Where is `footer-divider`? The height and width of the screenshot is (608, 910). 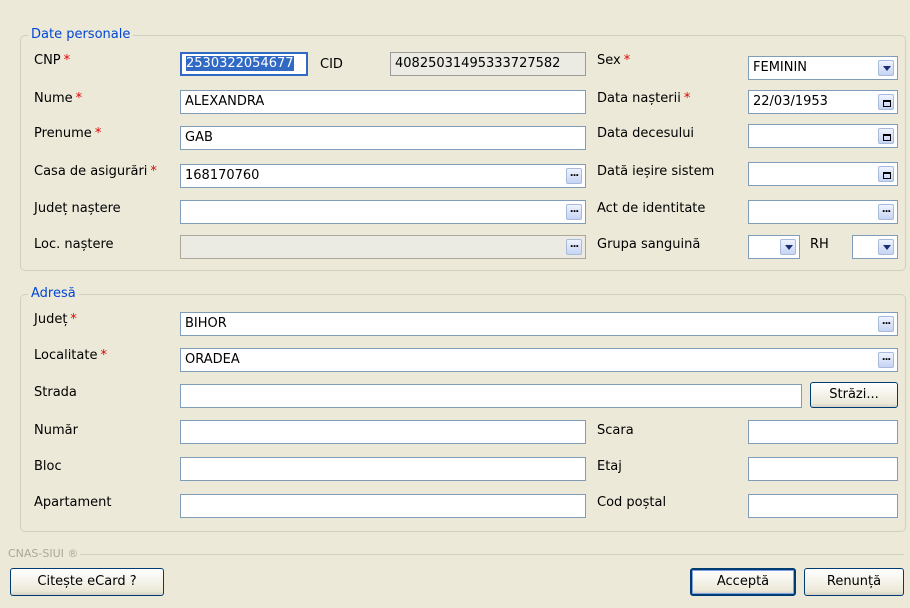
footer-divider is located at coordinates (492, 554).